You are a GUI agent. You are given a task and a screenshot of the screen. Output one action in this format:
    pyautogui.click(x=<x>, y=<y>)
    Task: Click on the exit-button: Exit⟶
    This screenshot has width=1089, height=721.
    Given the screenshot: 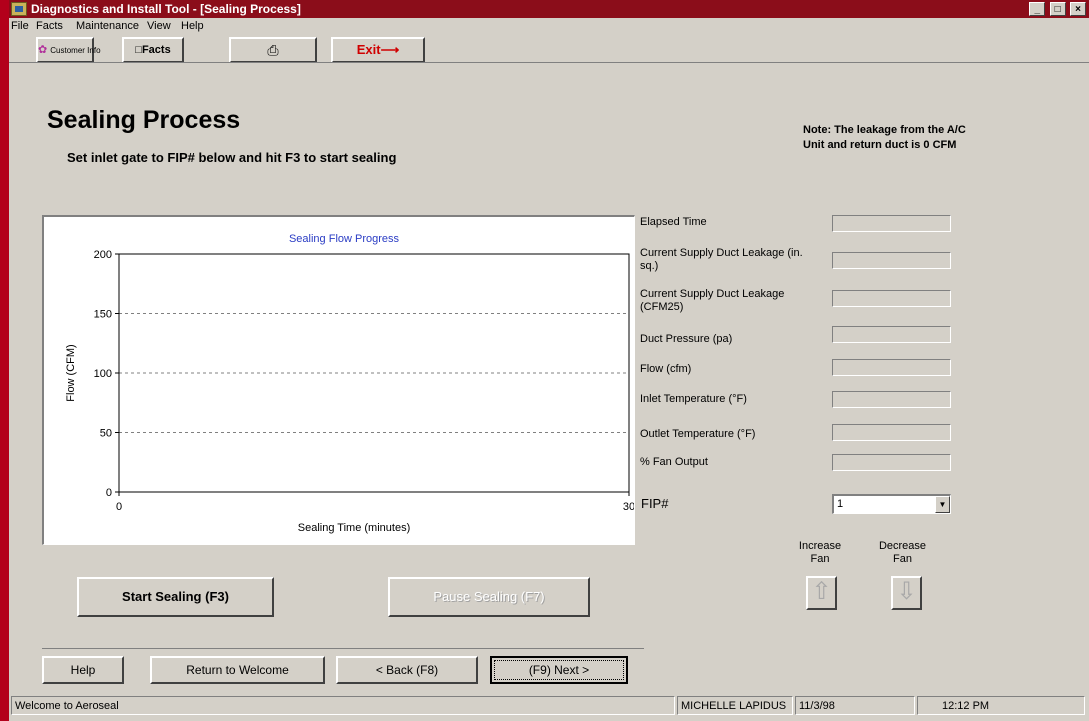 What is the action you would take?
    pyautogui.click(x=378, y=50)
    